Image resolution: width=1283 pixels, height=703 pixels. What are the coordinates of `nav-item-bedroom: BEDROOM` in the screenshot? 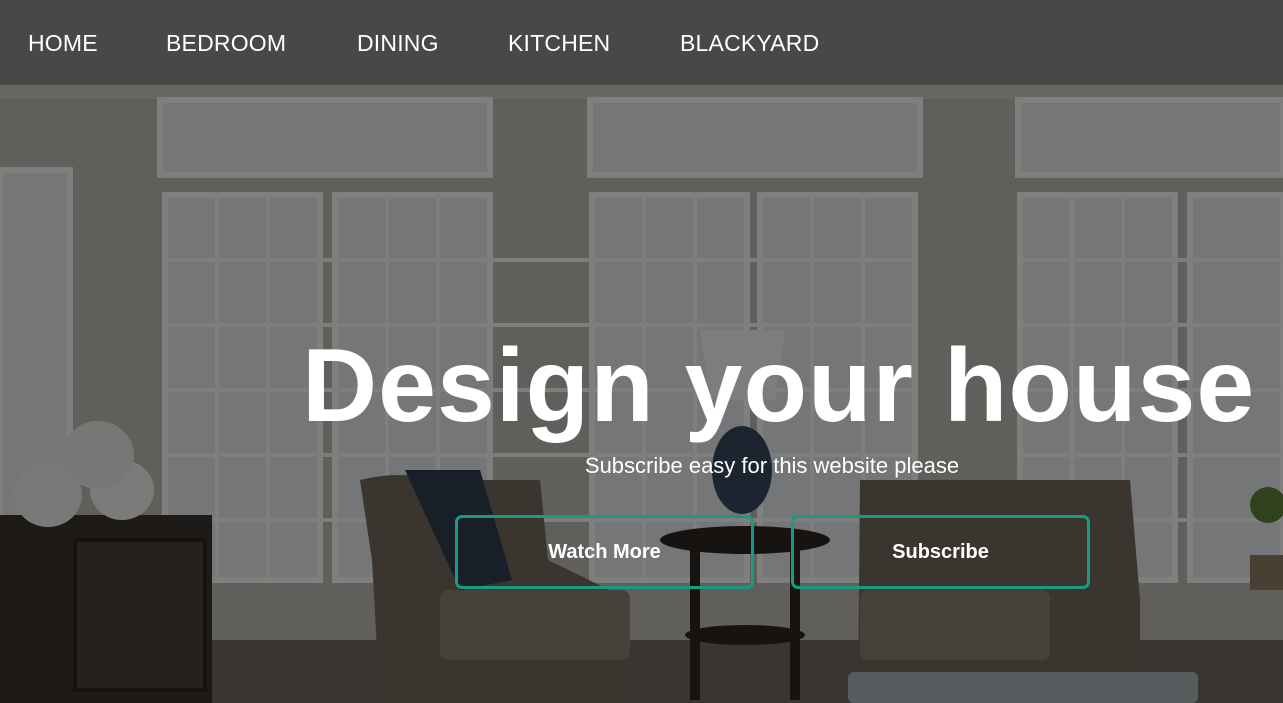 It's located at (261, 43).